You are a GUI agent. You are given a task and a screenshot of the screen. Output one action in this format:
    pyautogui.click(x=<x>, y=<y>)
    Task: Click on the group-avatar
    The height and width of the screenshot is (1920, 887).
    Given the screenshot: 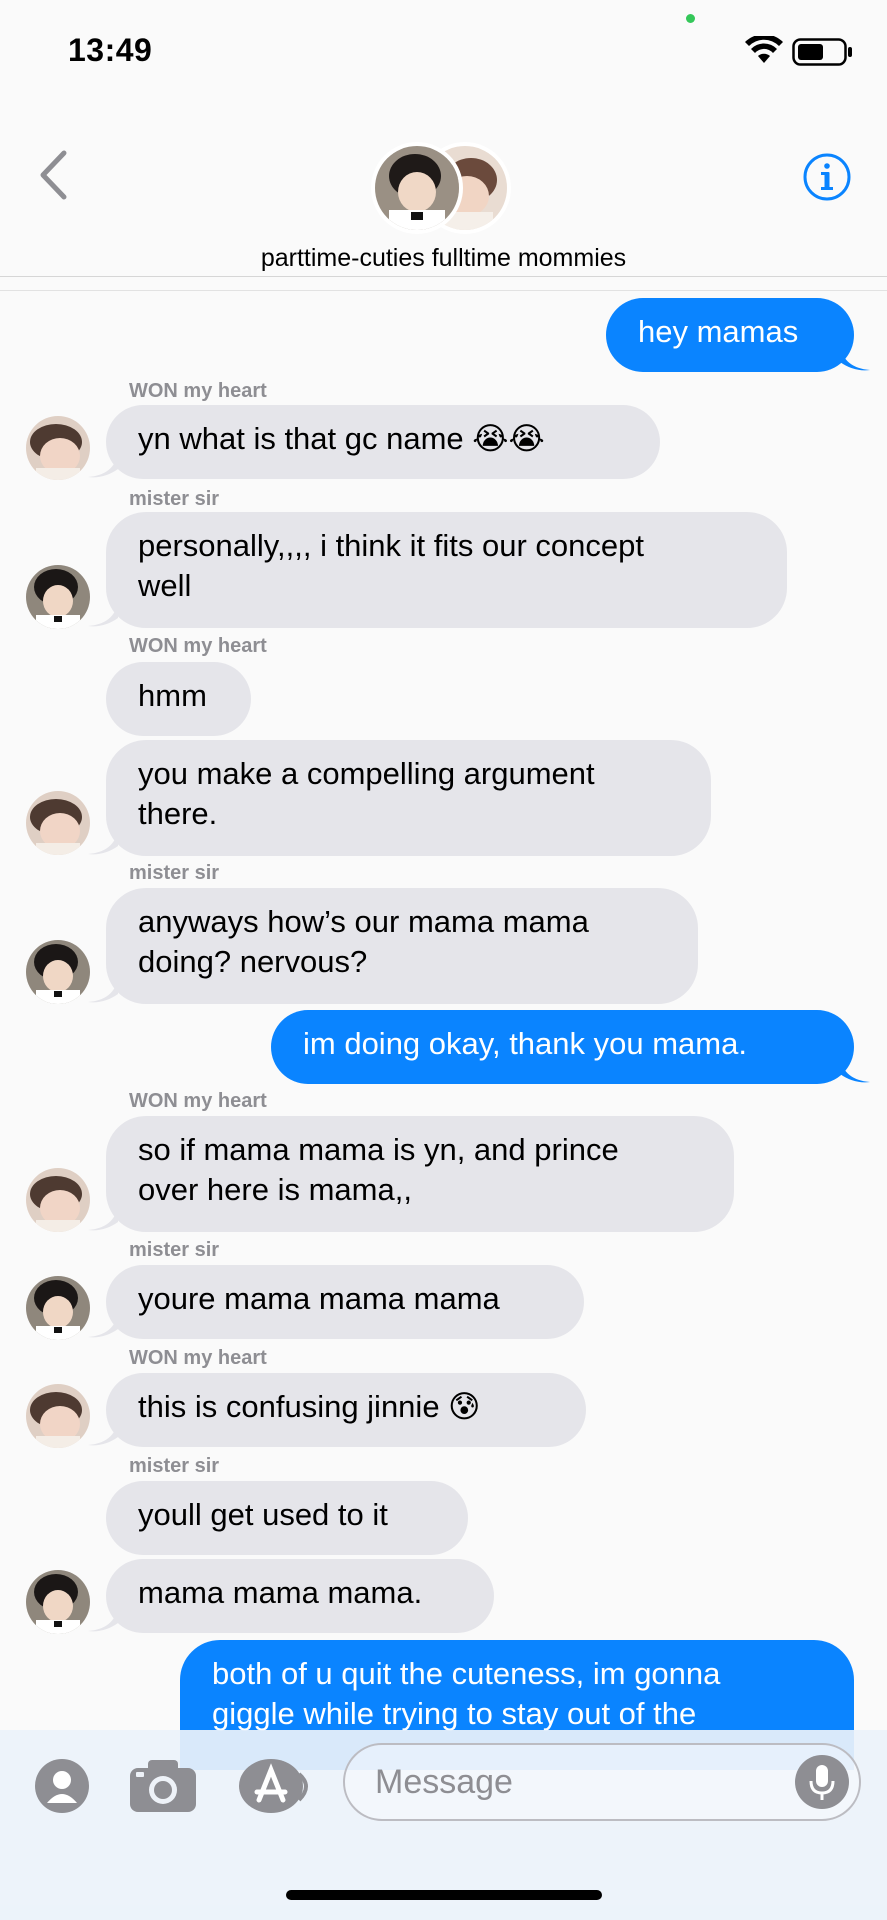 What is the action you would take?
    pyautogui.click(x=442, y=189)
    